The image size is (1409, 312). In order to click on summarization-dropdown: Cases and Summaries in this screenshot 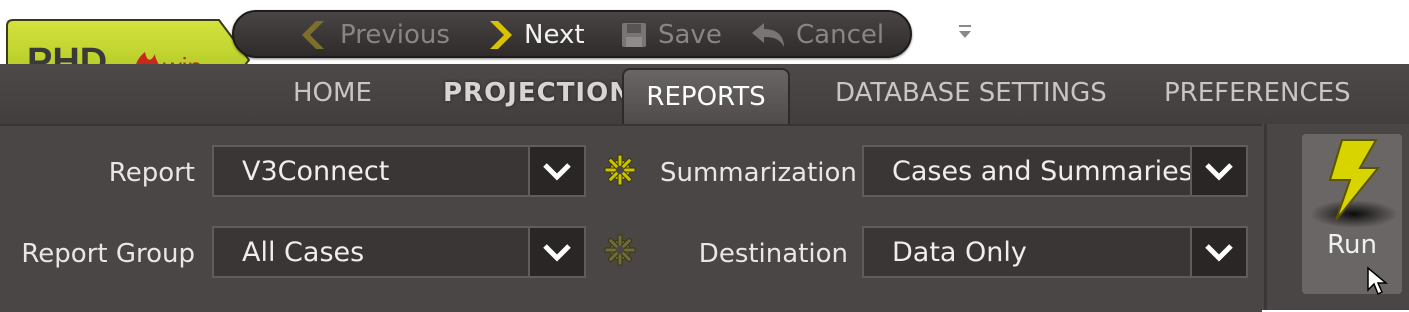, I will do `click(1055, 171)`.